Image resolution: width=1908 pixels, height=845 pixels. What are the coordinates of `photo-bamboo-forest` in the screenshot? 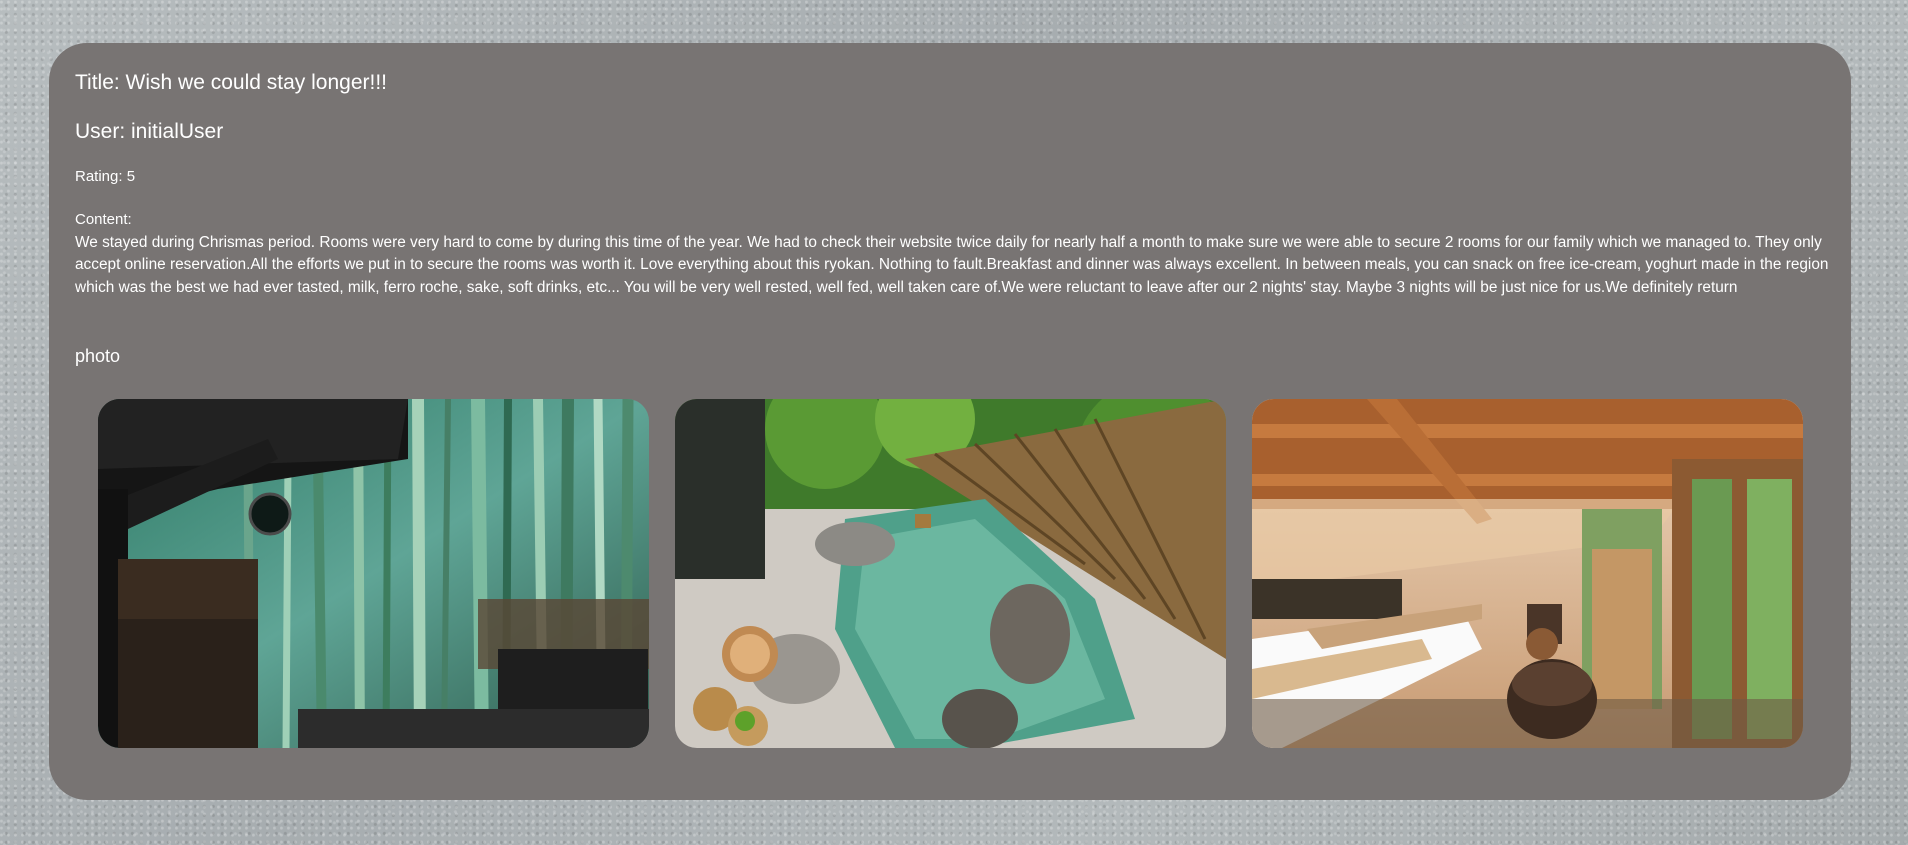 It's located at (373, 573).